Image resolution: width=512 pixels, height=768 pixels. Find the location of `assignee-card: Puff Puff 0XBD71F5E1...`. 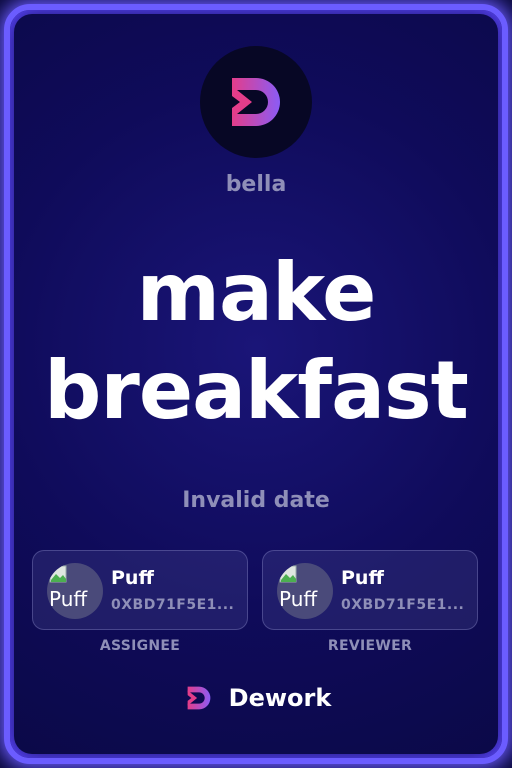

assignee-card: Puff Puff 0XBD71F5E1... is located at coordinates (140, 590).